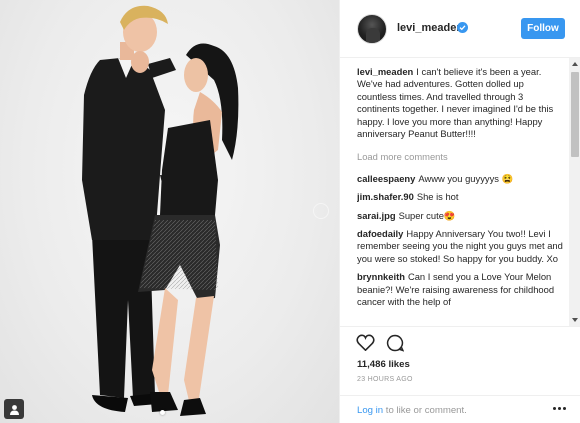 The height and width of the screenshot is (423, 580). I want to click on scroll-up-icon, so click(574, 64).